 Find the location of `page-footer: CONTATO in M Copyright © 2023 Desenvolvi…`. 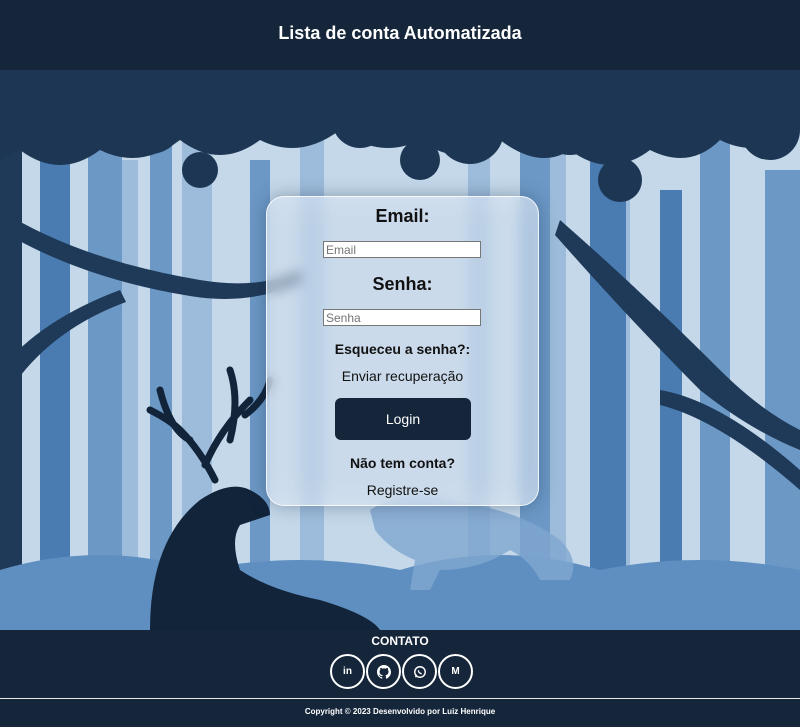

page-footer: CONTATO in M Copyright © 2023 Desenvolvi… is located at coordinates (400, 678).